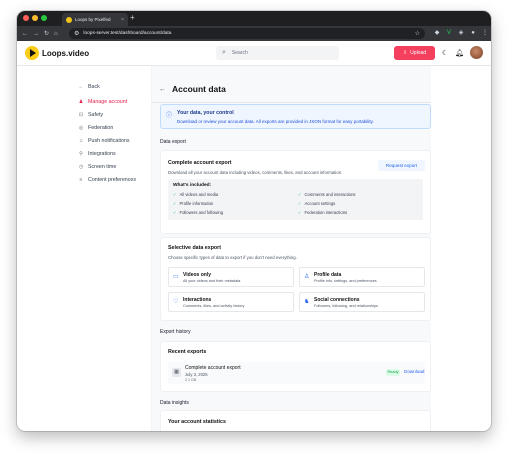 This screenshot has height=454, width=508. What do you see at coordinates (56, 34) in the screenshot?
I see `home-icon: ⌂` at bounding box center [56, 34].